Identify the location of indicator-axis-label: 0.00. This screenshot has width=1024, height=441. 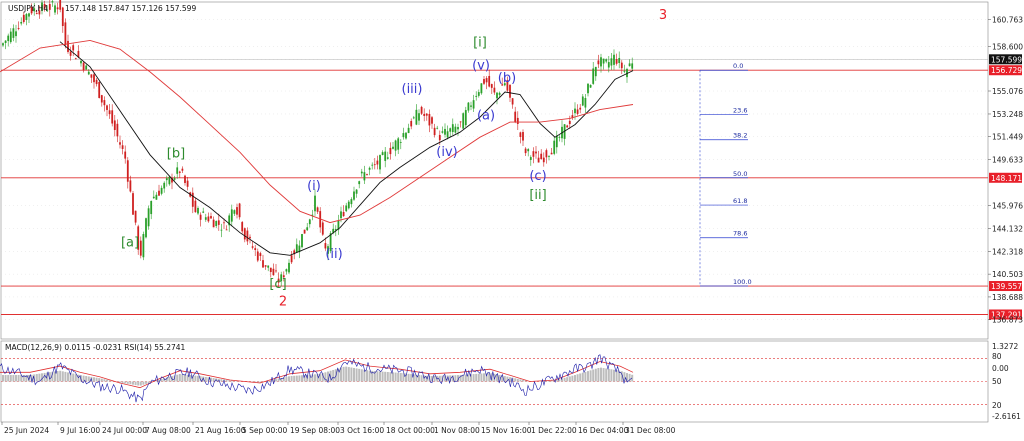
(1000, 368).